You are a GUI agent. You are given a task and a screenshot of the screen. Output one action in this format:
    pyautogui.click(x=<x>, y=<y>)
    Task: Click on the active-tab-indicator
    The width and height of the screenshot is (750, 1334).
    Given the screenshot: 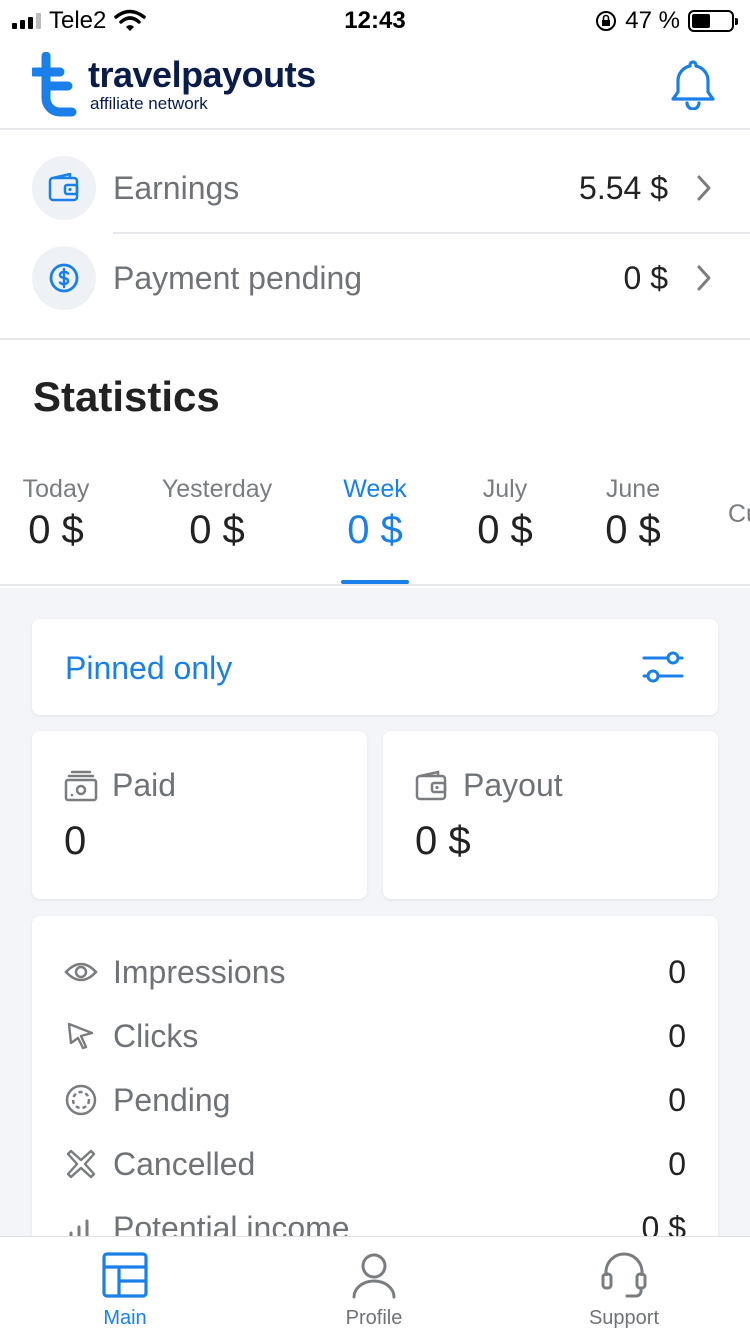 What is the action you would take?
    pyautogui.click(x=375, y=582)
    